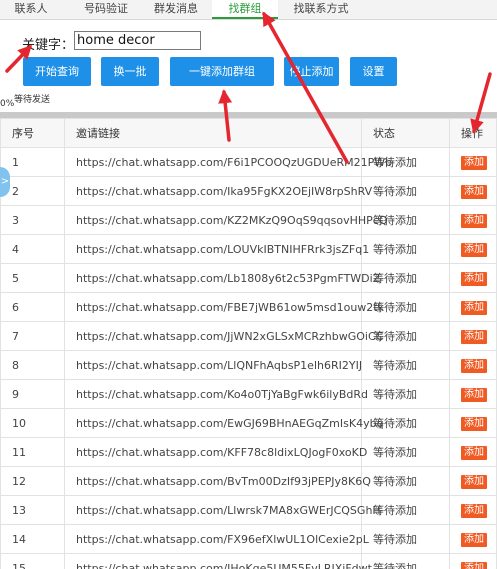 This screenshot has height=569, width=497. I want to click on refresh-batch-button: 换一批, so click(130, 71).